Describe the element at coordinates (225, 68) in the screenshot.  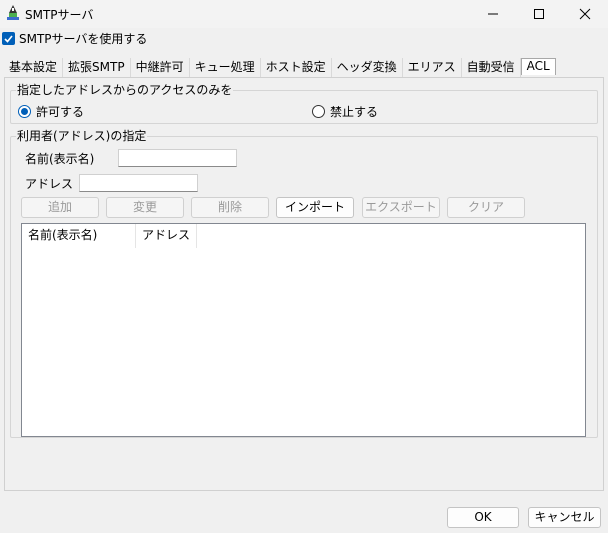
I see `tab-queue: キュー処理` at that location.